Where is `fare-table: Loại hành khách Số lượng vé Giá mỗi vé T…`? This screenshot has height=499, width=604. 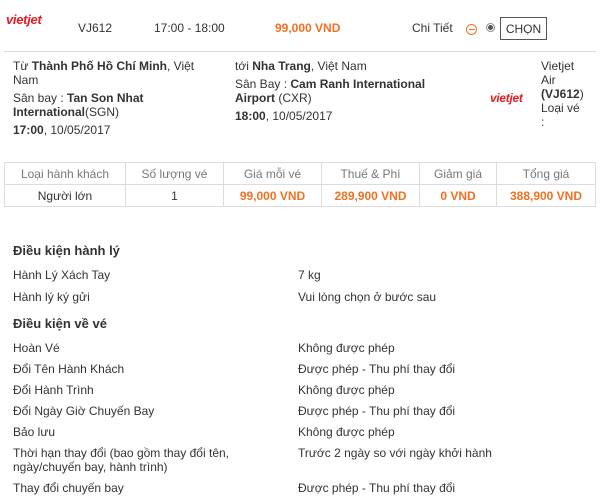 fare-table: Loại hành khách Số lượng vé Giá mỗi vé T… is located at coordinates (300, 184).